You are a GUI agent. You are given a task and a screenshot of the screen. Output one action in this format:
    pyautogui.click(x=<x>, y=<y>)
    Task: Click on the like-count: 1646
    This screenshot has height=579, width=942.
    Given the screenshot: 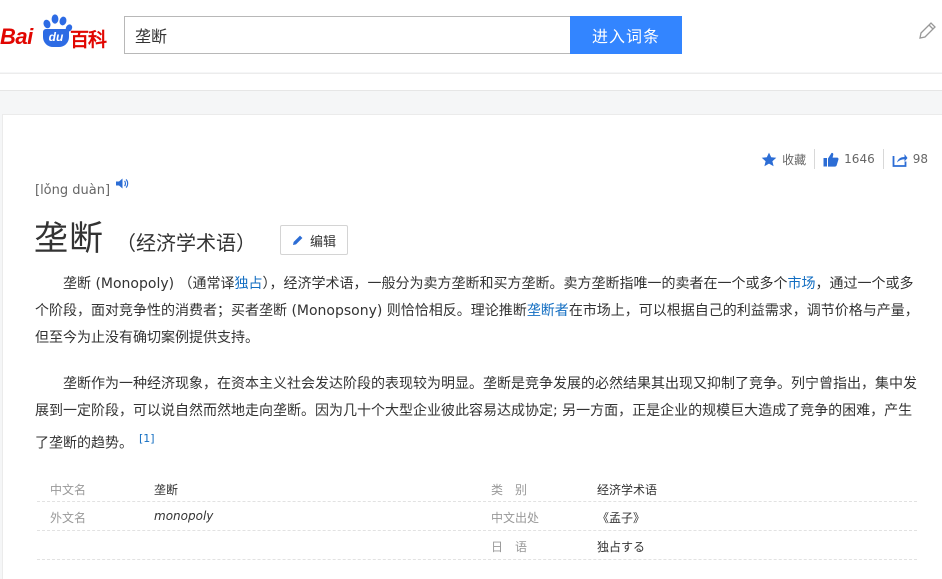 What is the action you would take?
    pyautogui.click(x=859, y=159)
    